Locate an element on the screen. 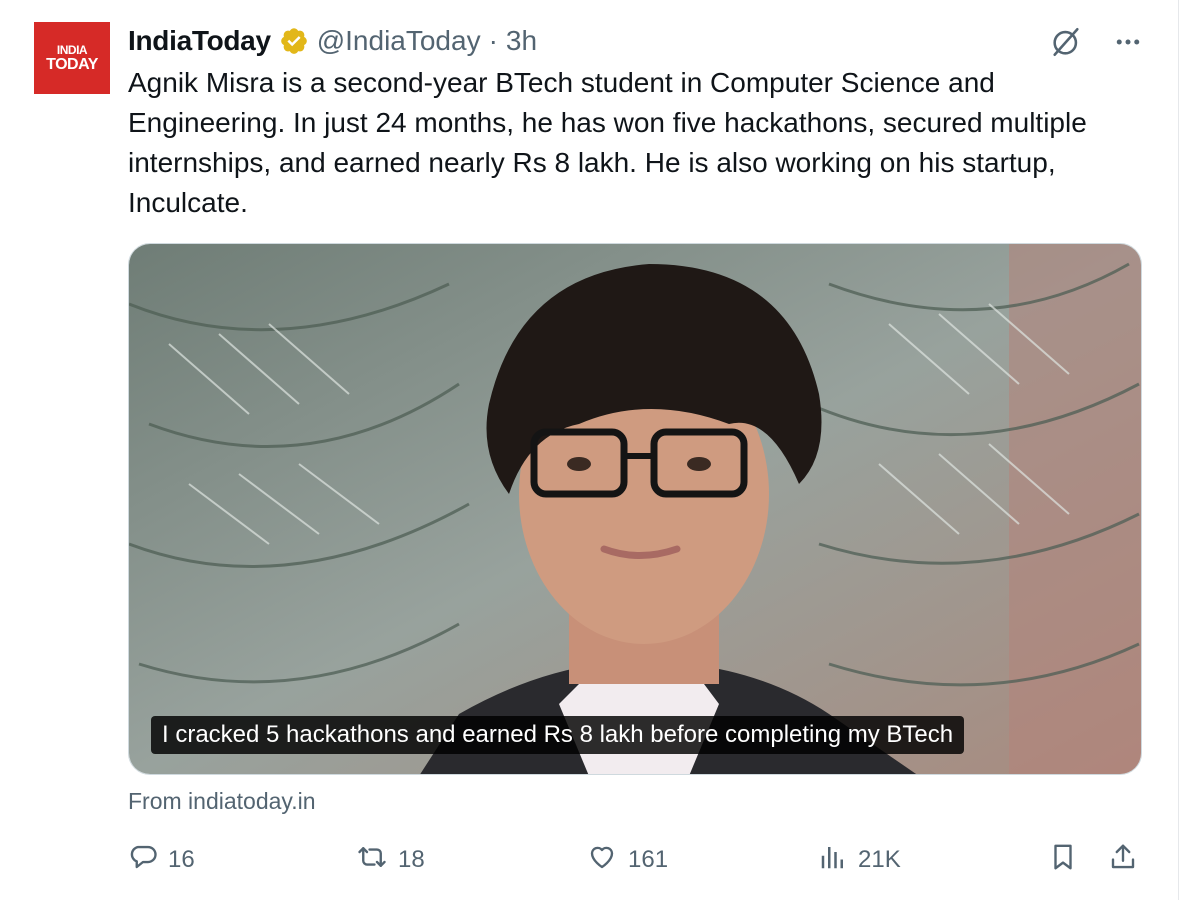  tweet-header: IndiaToday @IndiaToday · 3h is located at coordinates (332, 41).